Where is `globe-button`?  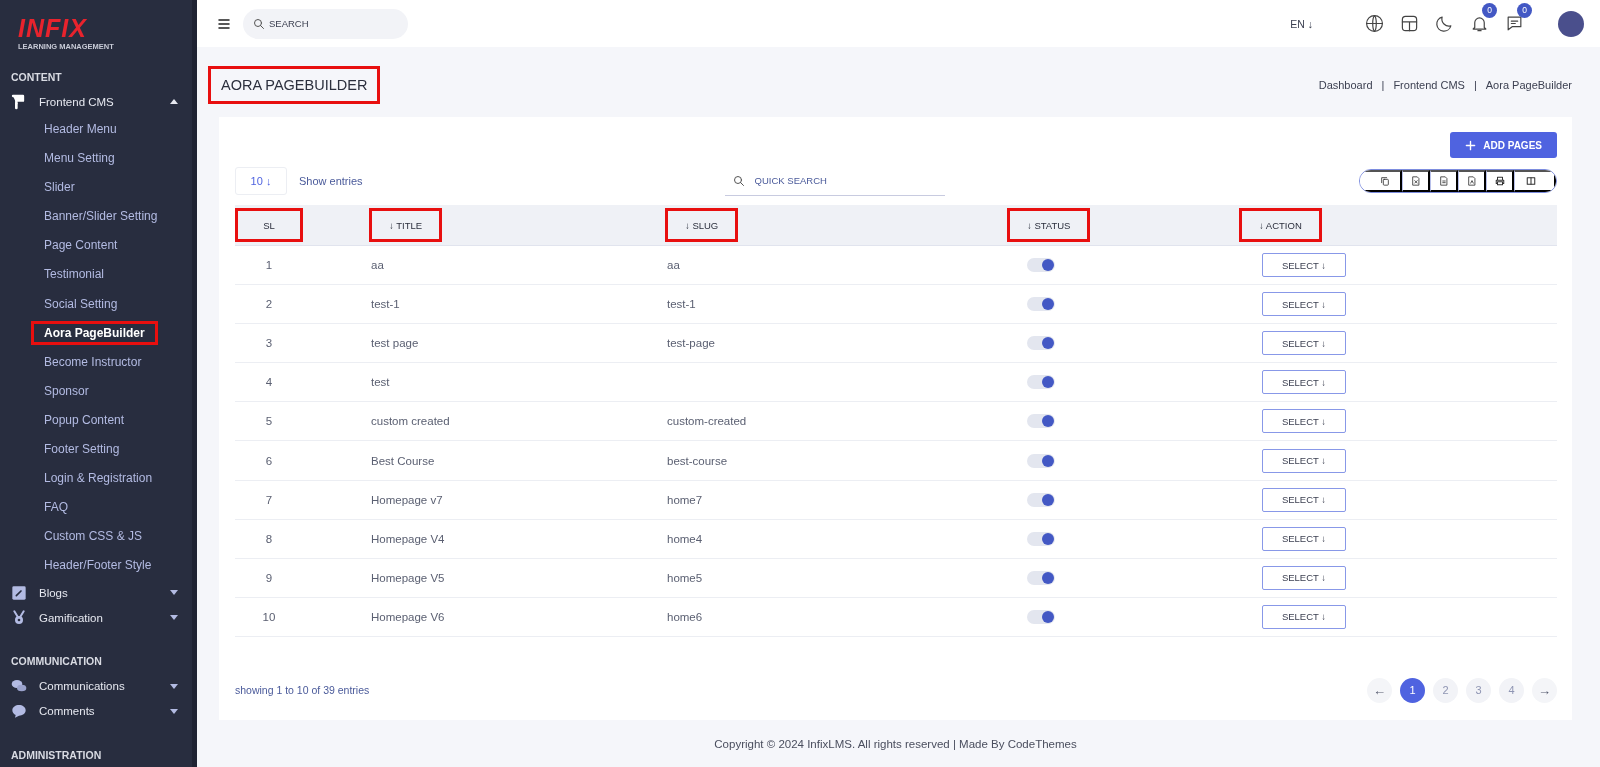 globe-button is located at coordinates (1374, 23).